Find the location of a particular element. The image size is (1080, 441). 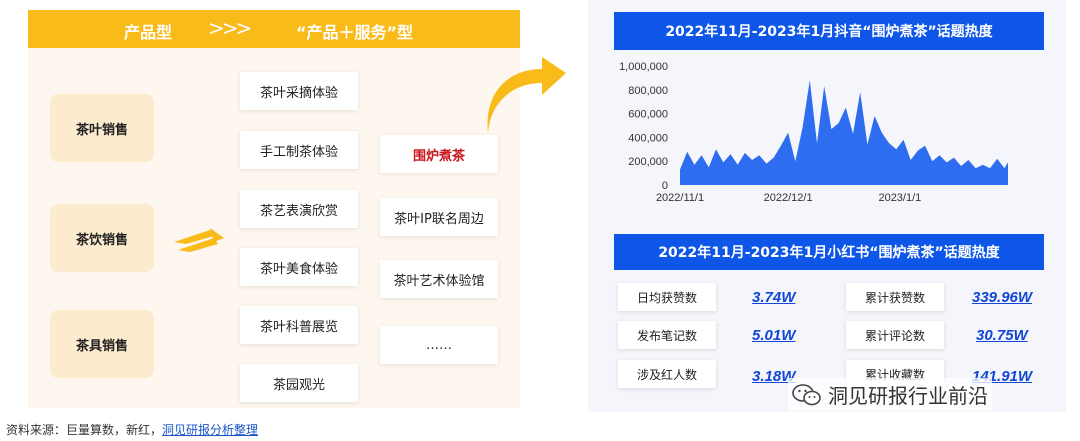

service-tea-art-show: 茶艺表演欣赏 is located at coordinates (299, 209).